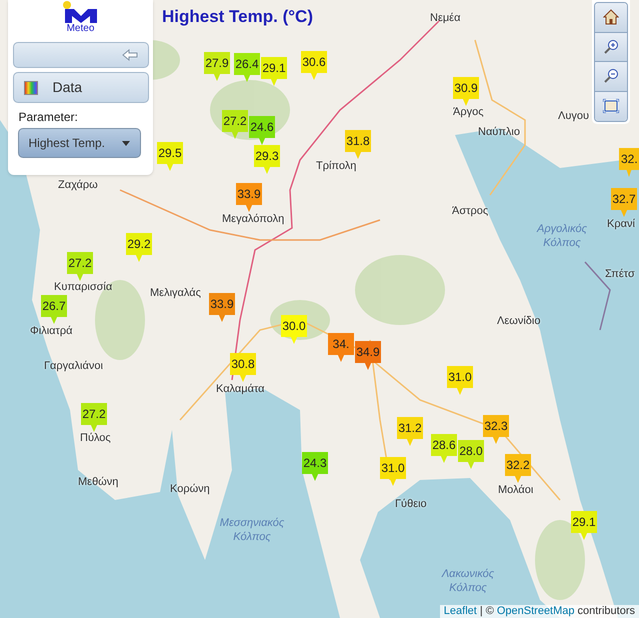 The image size is (639, 618). What do you see at coordinates (535, 611) in the screenshot?
I see `attribution-link: OpenStreetMap` at bounding box center [535, 611].